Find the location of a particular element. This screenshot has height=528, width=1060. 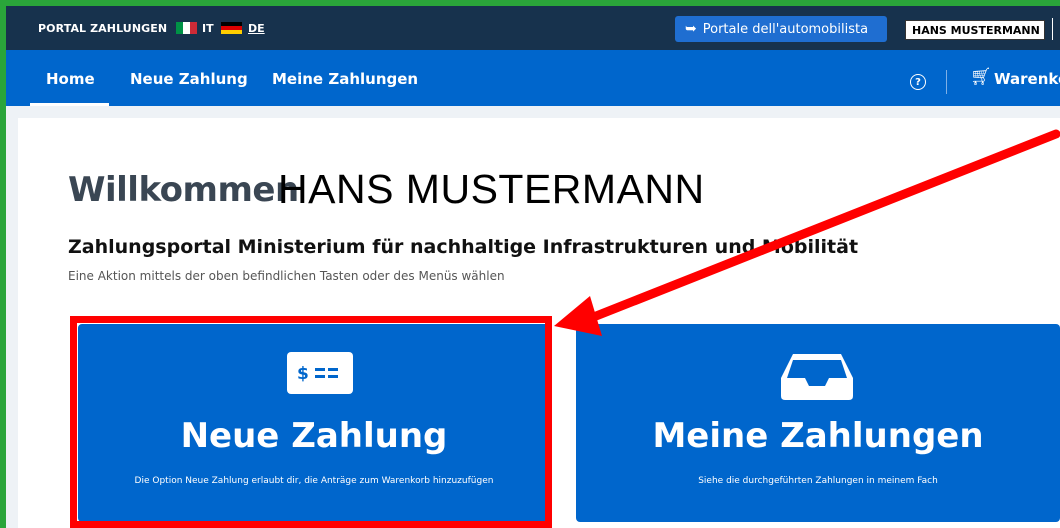

inbox-icon is located at coordinates (817, 377).